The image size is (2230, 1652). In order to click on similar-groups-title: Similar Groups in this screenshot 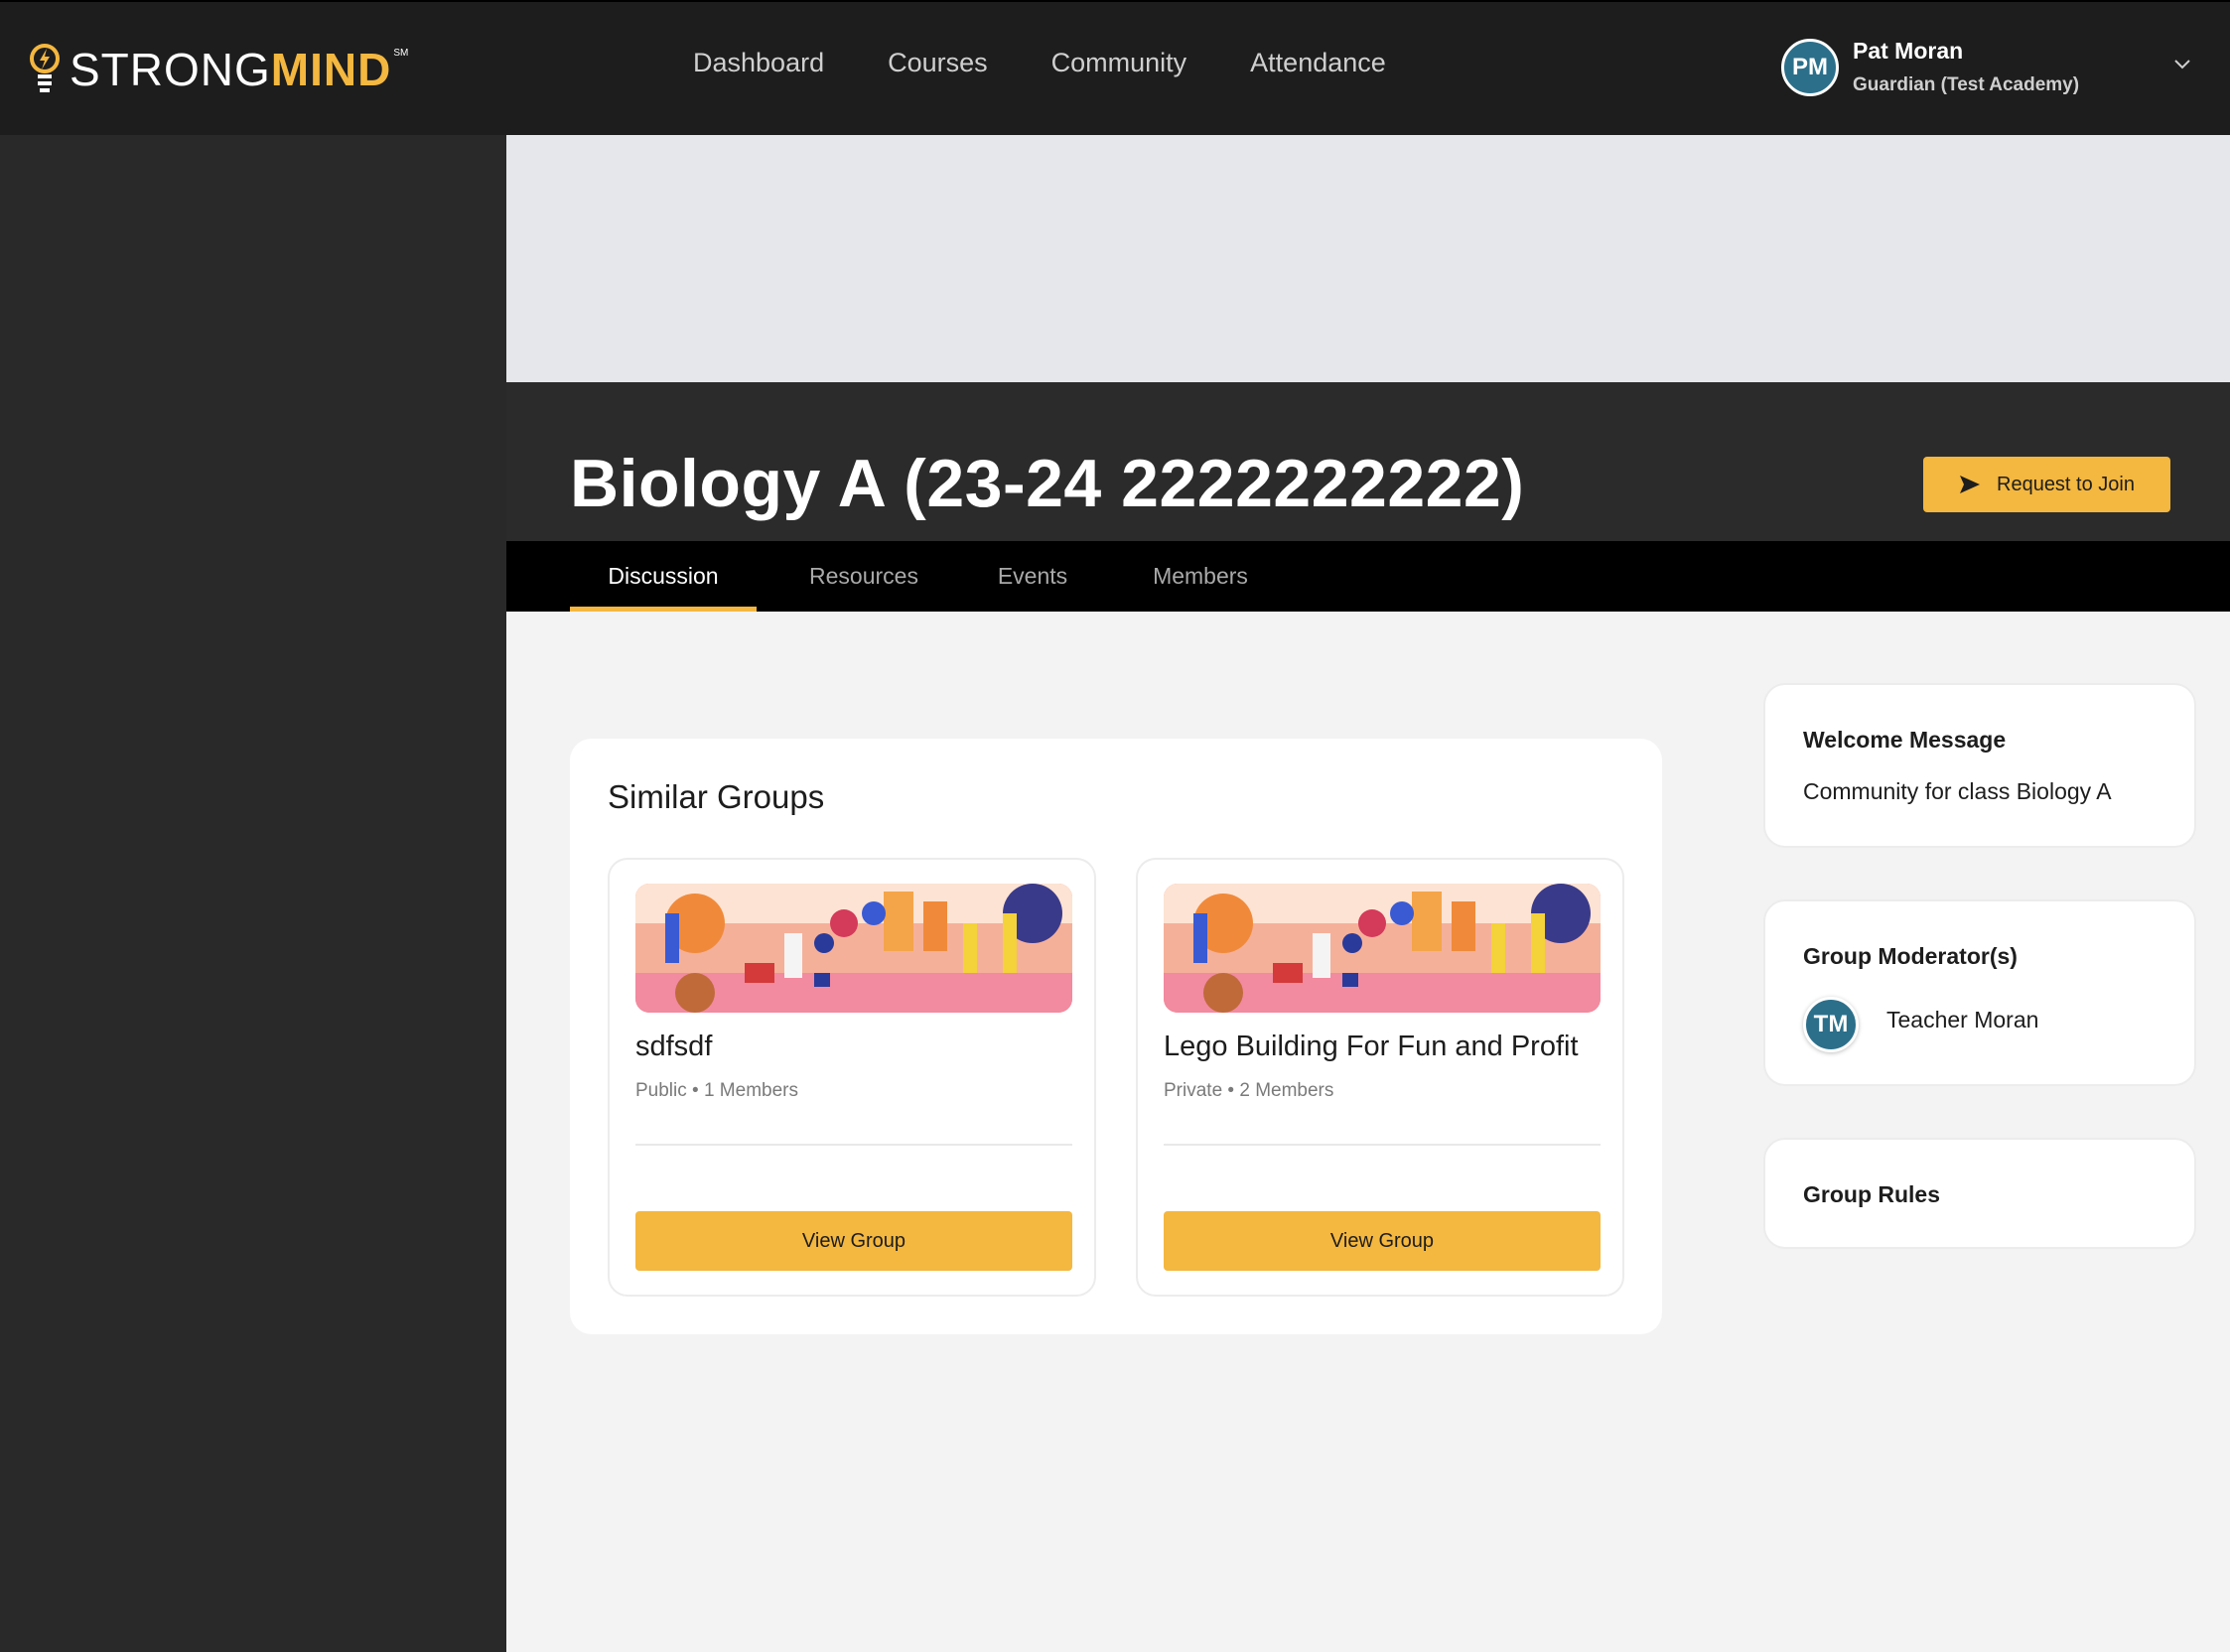, I will do `click(717, 797)`.